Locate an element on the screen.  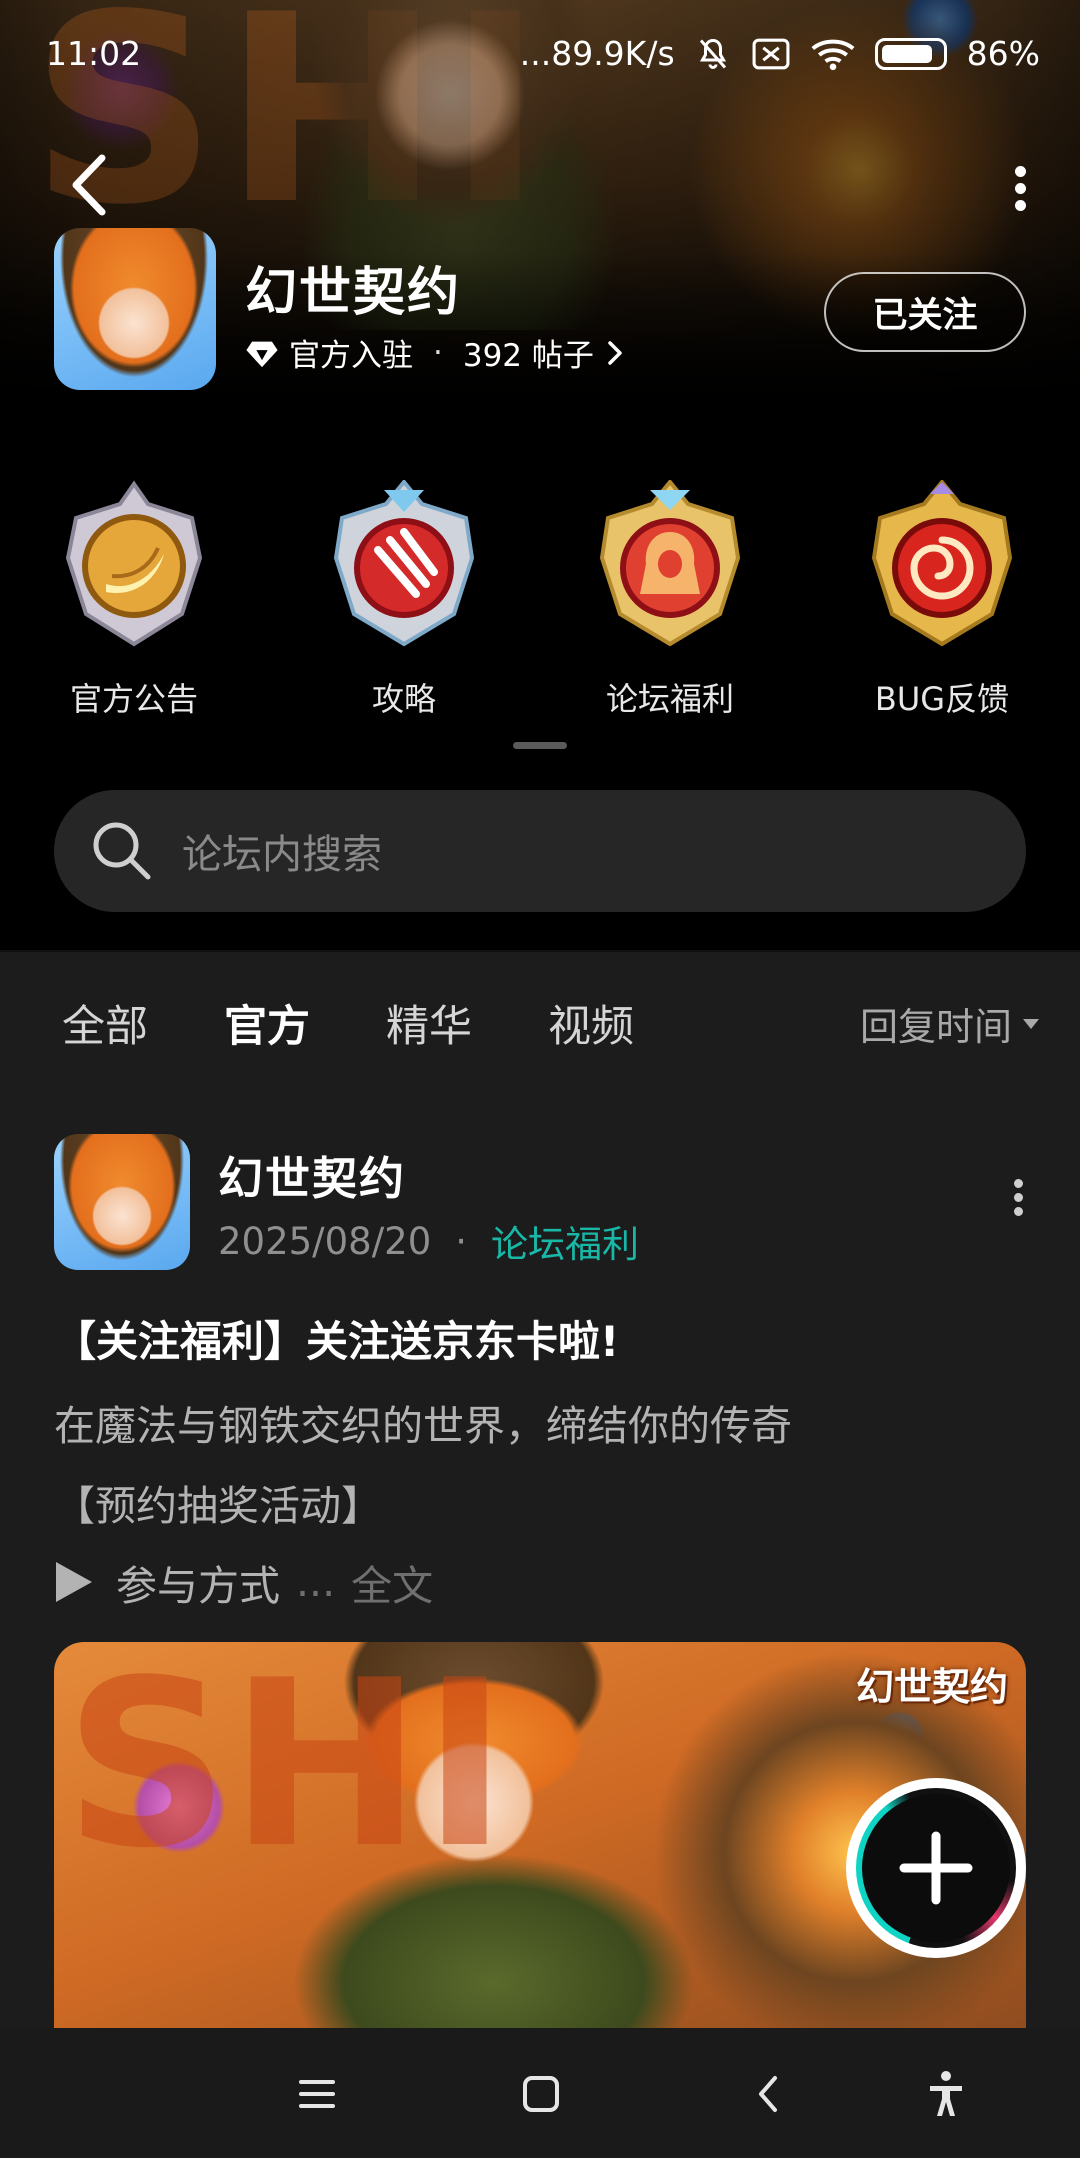
post-more-options-icon is located at coordinates (1018, 1195).